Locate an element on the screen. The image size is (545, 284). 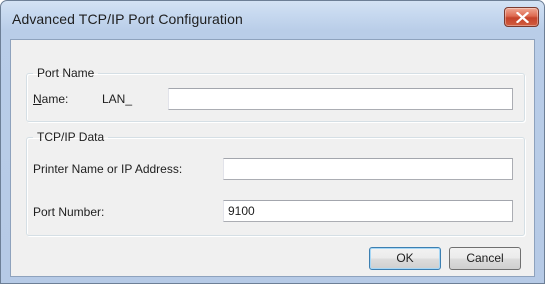
port-name-input is located at coordinates (340, 99).